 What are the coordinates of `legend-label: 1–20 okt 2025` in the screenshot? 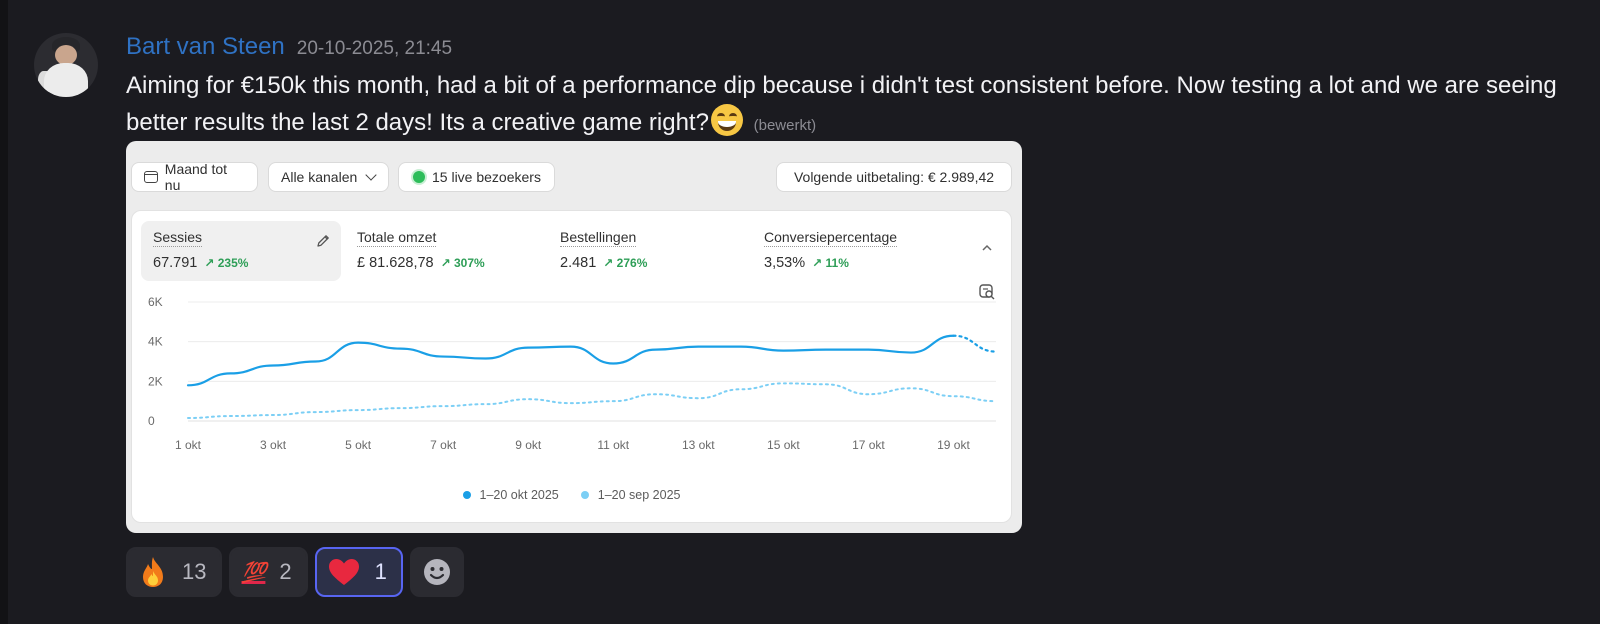 It's located at (519, 495).